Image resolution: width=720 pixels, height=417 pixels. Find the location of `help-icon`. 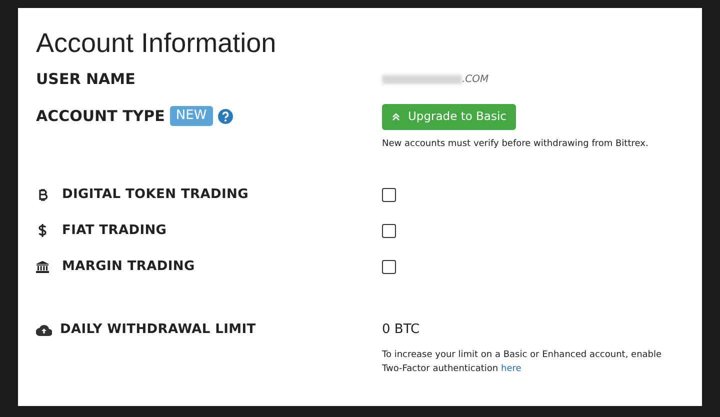

help-icon is located at coordinates (225, 116).